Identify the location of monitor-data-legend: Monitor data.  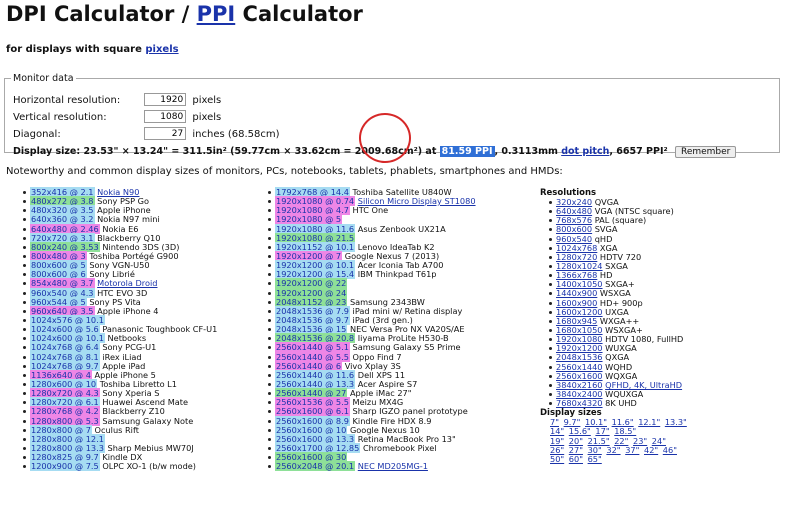
(43, 78).